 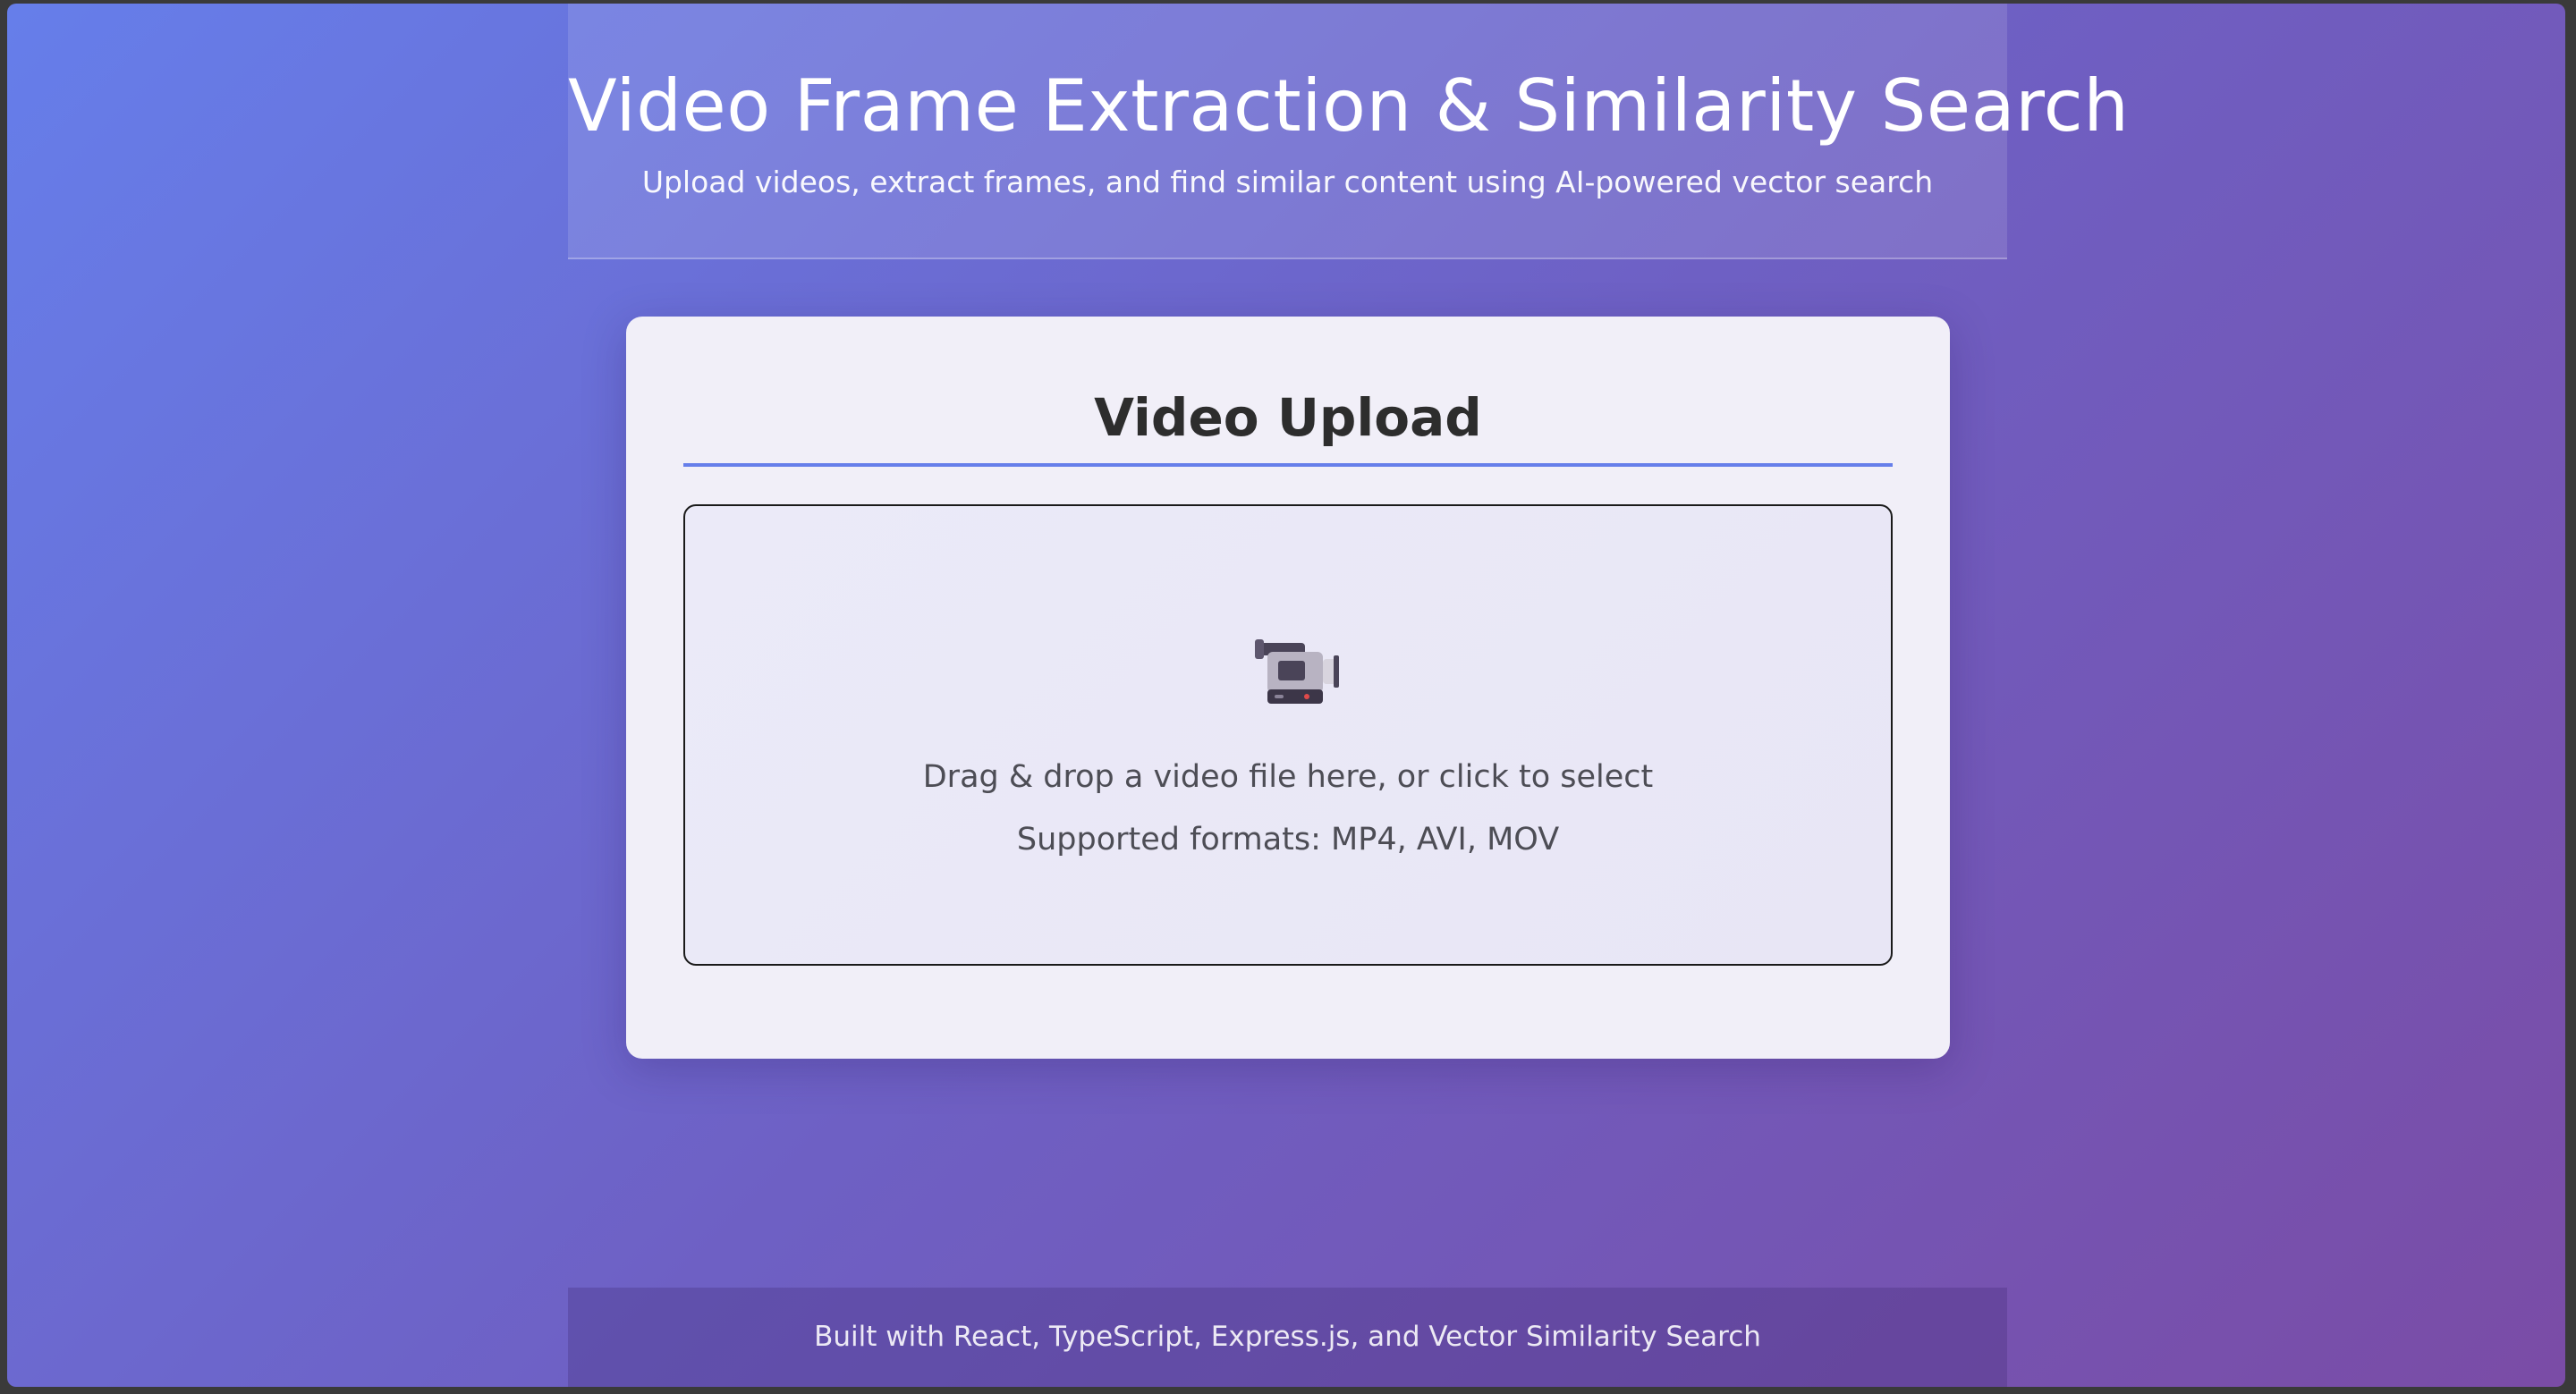 I want to click on supported-formats-text: Supported formats: MP4, AVI, MOV, so click(x=1288, y=840).